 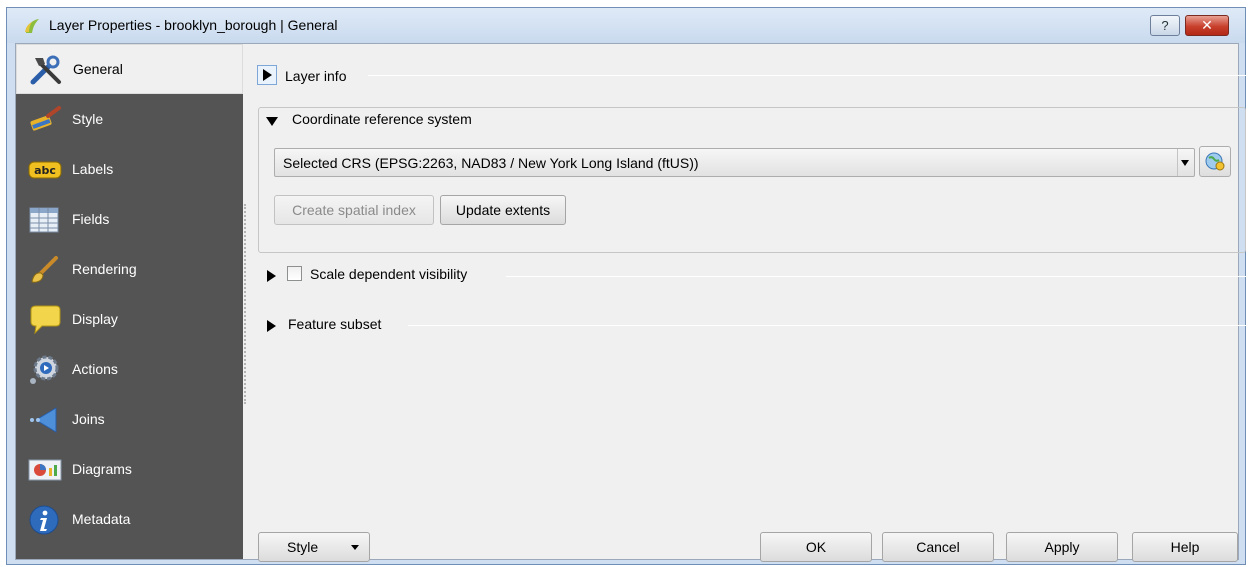 I want to click on close-button: ✕, so click(x=1207, y=25).